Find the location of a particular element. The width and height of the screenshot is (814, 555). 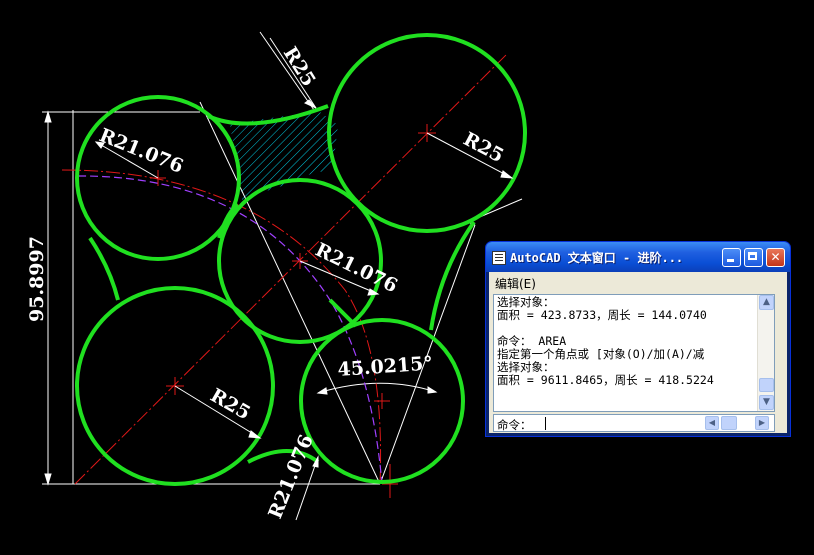

dim-radius-bottom-left: R25 is located at coordinates (231, 404).